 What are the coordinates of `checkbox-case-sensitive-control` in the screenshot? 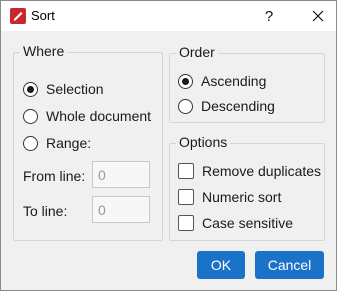 It's located at (186, 223).